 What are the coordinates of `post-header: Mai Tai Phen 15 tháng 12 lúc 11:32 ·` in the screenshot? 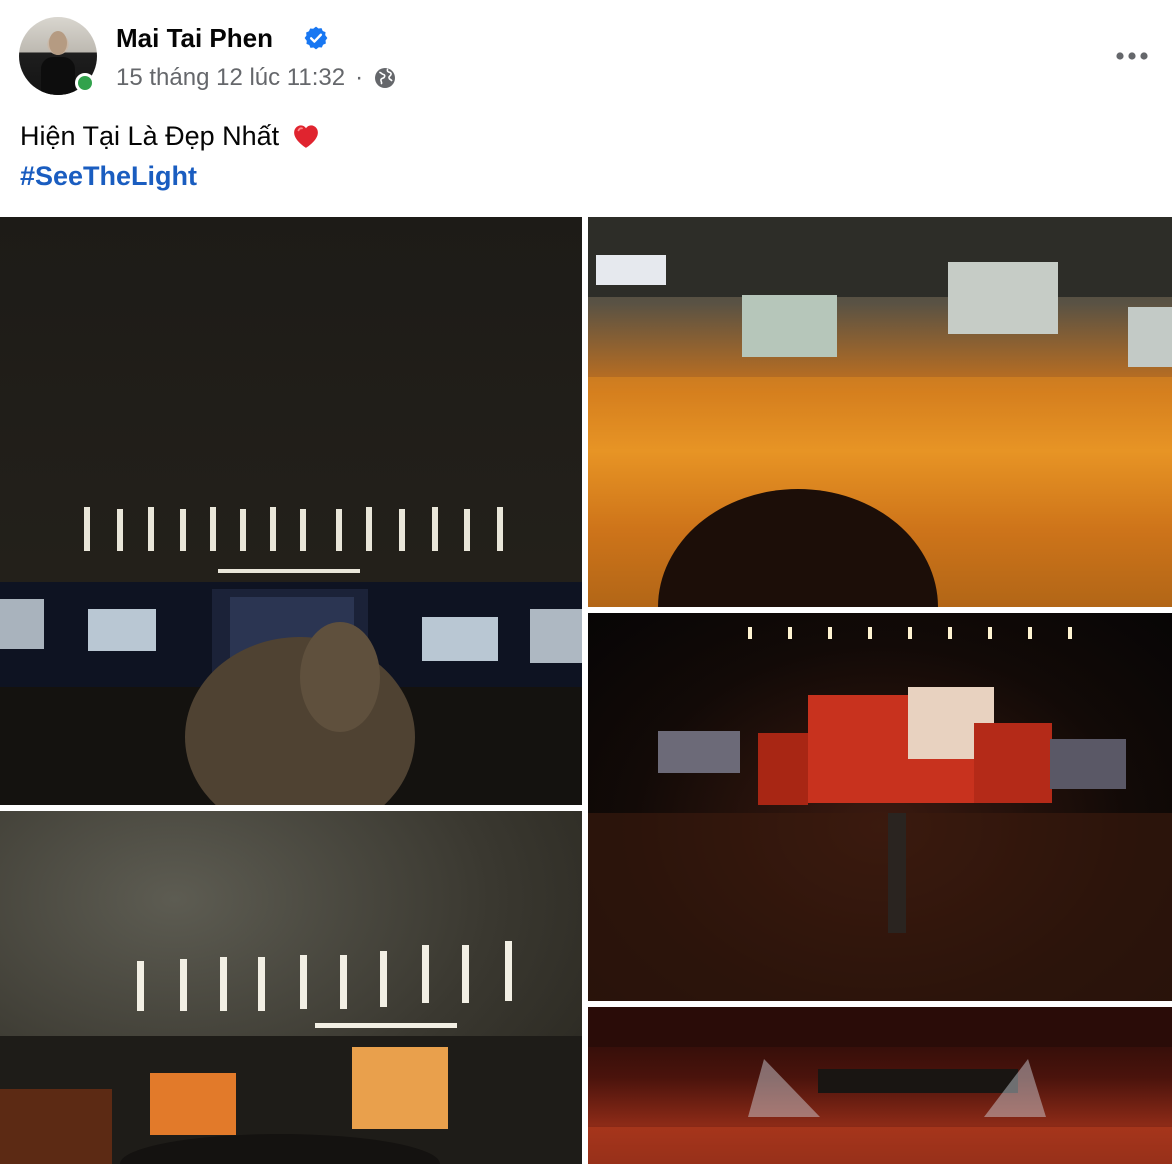 It's located at (586, 55).